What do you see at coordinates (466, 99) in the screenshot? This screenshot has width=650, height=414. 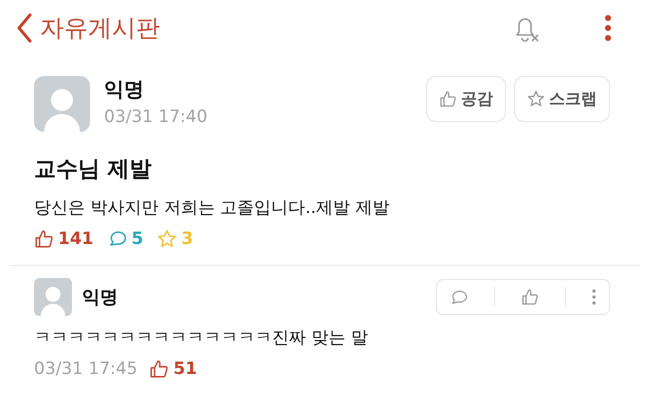 I see `like-button: 공감` at bounding box center [466, 99].